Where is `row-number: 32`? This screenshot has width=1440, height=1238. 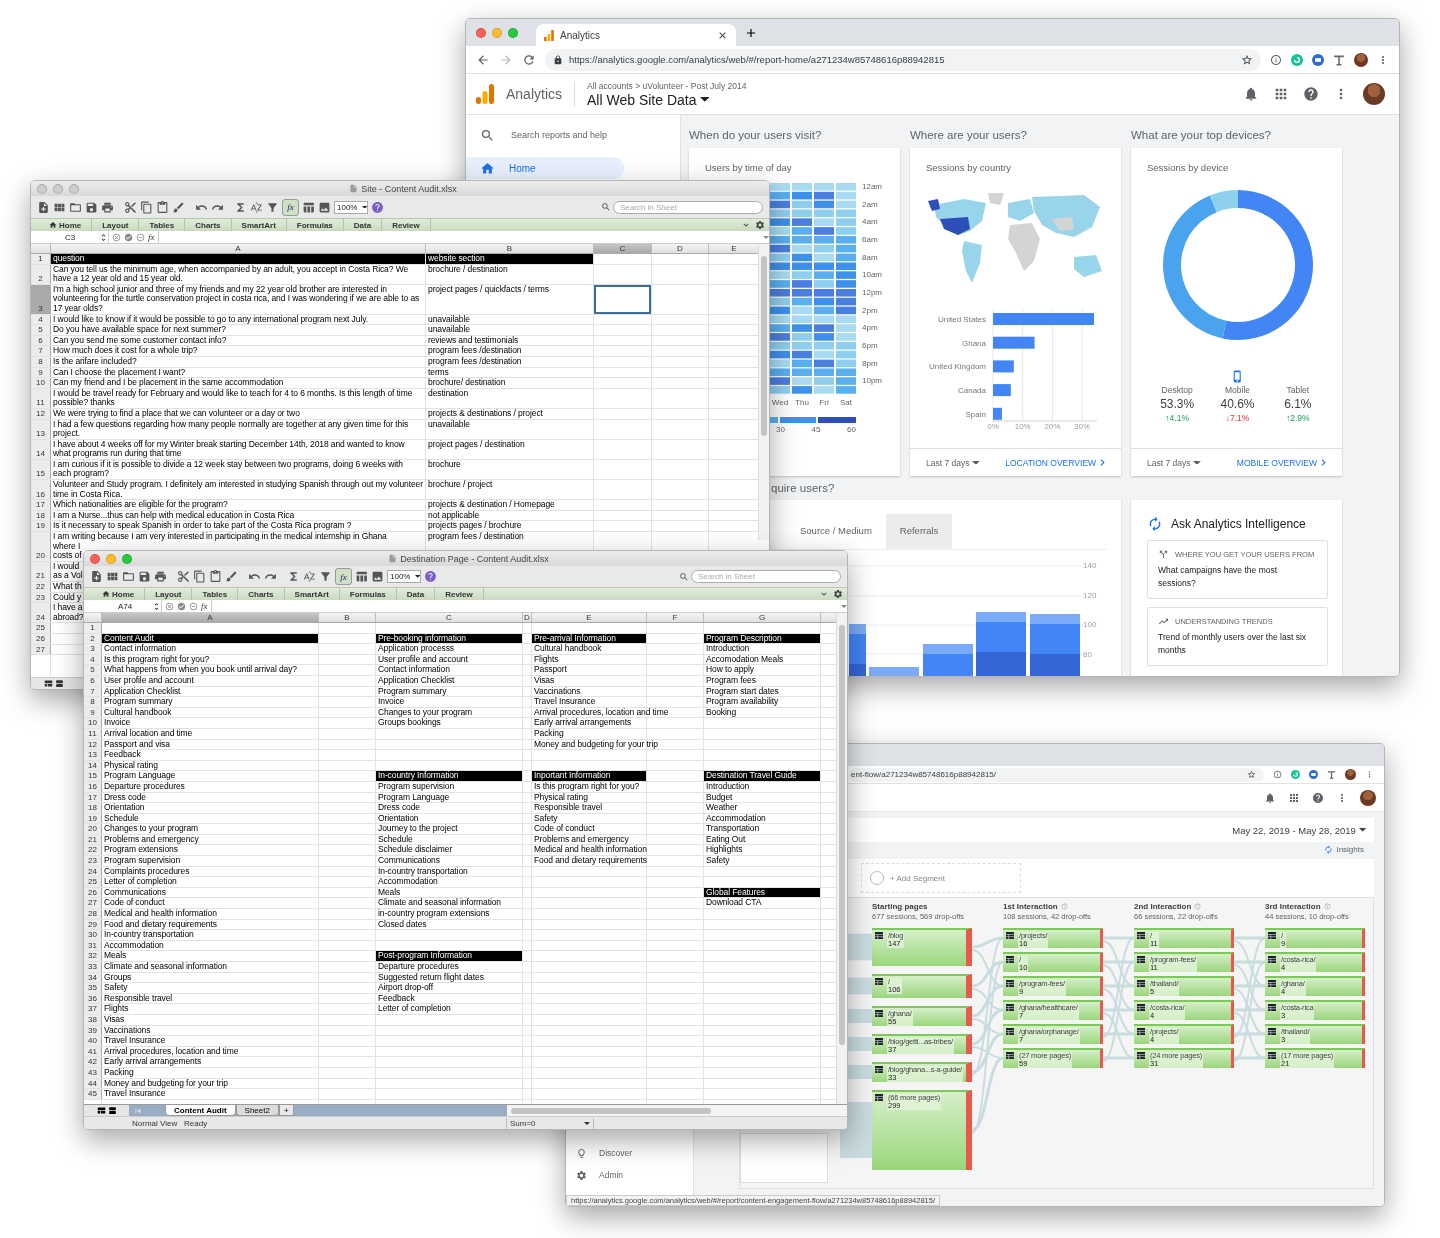 row-number: 32 is located at coordinates (93, 956).